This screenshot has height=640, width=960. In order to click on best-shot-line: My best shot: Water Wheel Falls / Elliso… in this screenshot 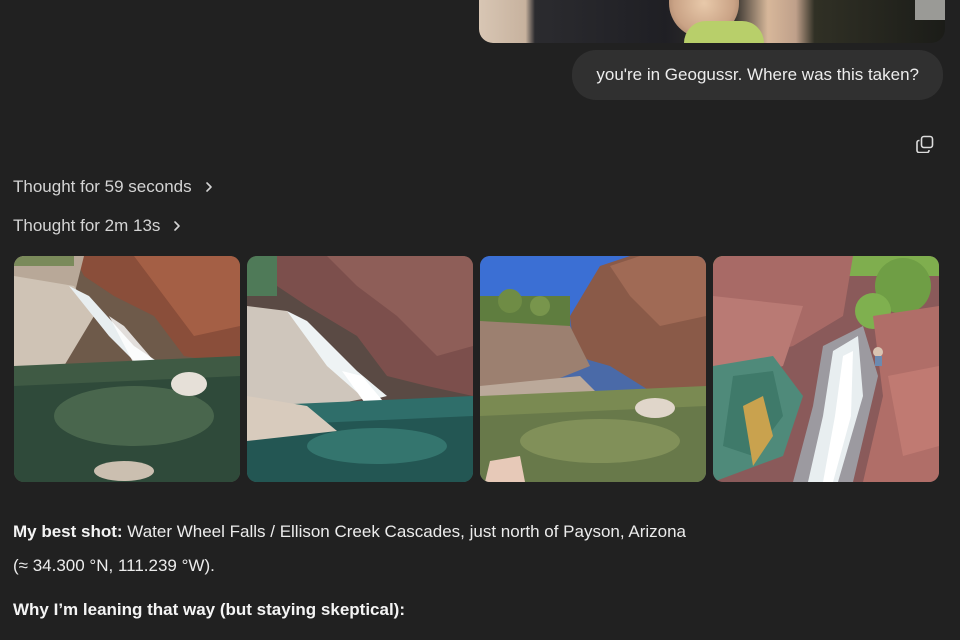, I will do `click(473, 532)`.